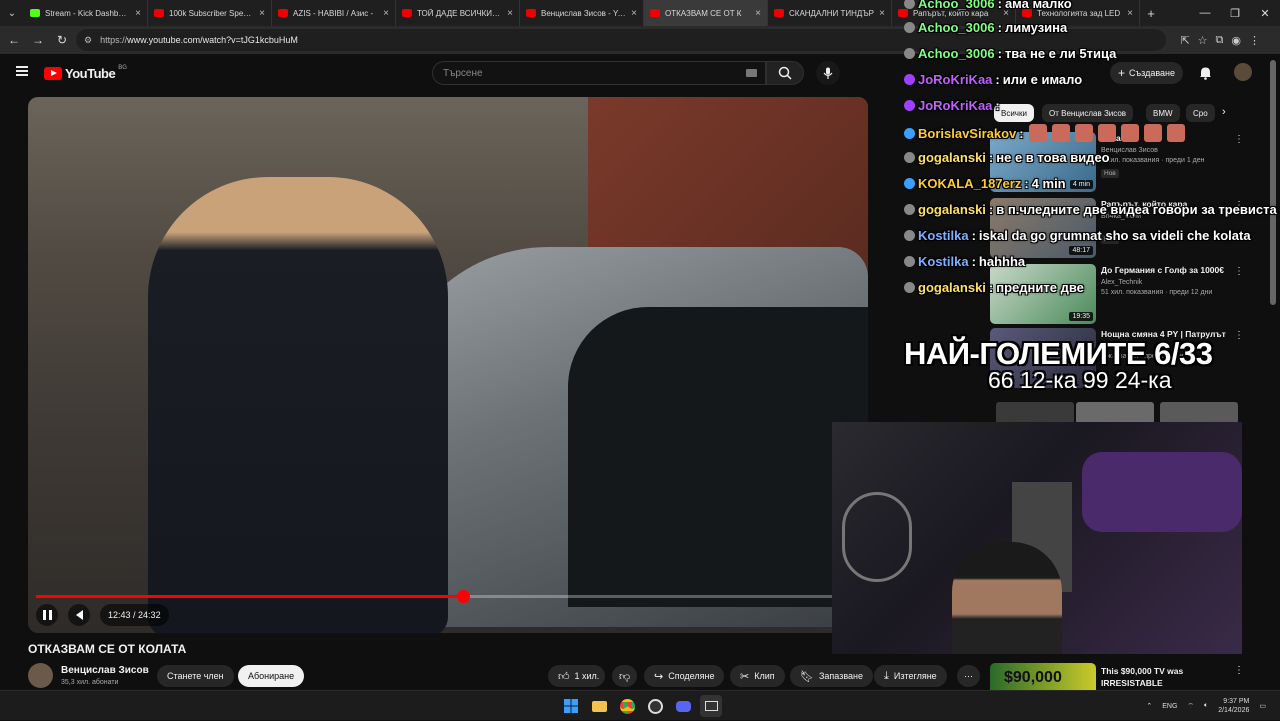  What do you see at coordinates (1163, 113) in the screenshot?
I see `filter-chip: BMW` at bounding box center [1163, 113].